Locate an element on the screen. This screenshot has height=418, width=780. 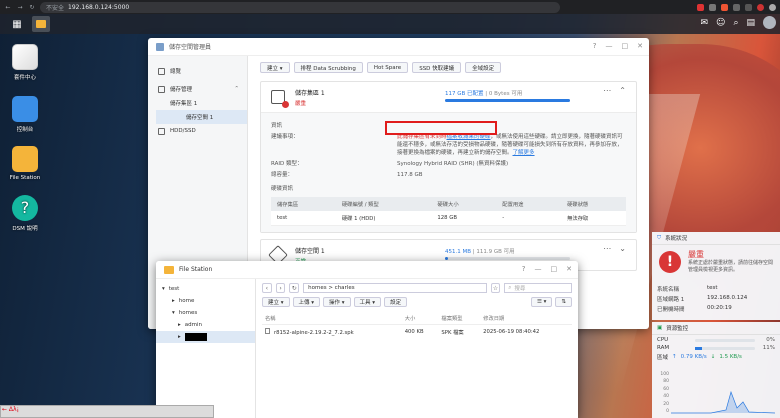
sort-button: ⇅ is located at coordinates (563, 302).